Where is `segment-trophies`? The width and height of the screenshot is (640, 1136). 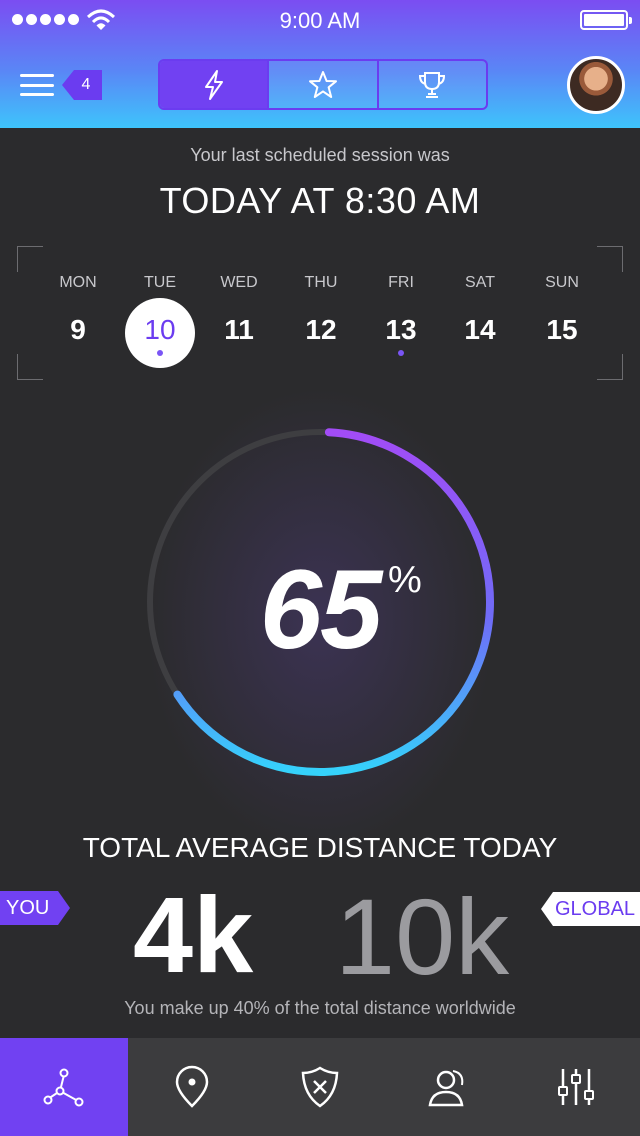
segment-trophies is located at coordinates (432, 84).